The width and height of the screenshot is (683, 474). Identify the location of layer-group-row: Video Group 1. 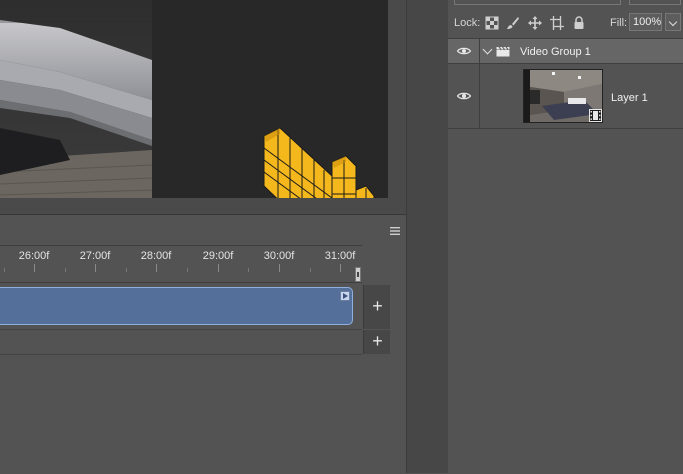
(565, 51).